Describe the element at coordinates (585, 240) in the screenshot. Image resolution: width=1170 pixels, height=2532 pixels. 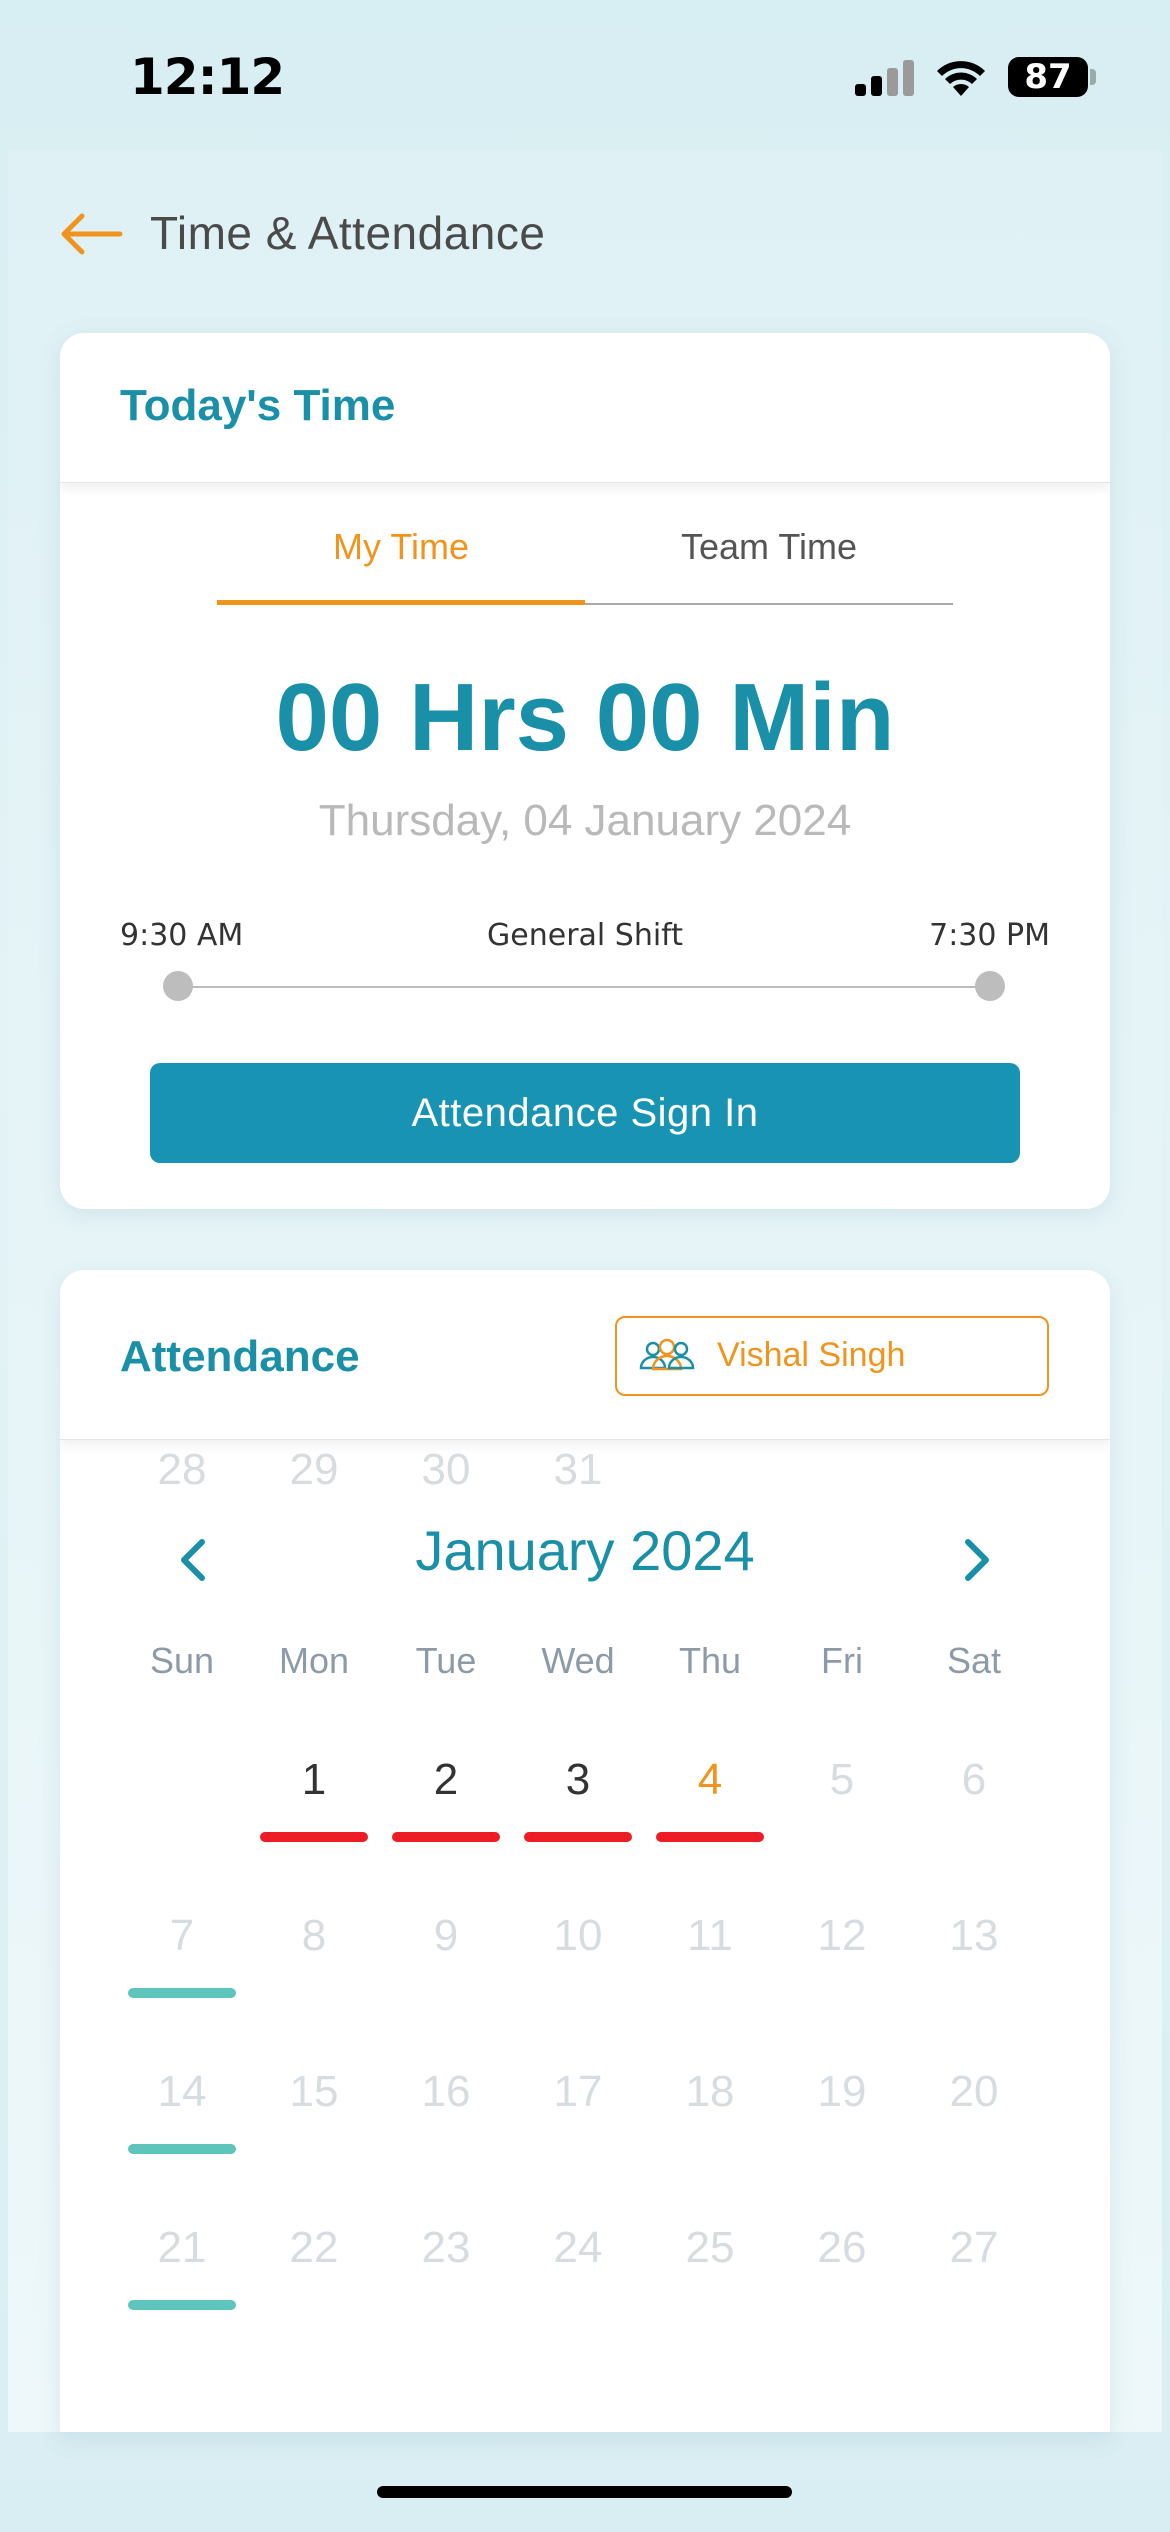
I see `header: Time & Attendance` at that location.